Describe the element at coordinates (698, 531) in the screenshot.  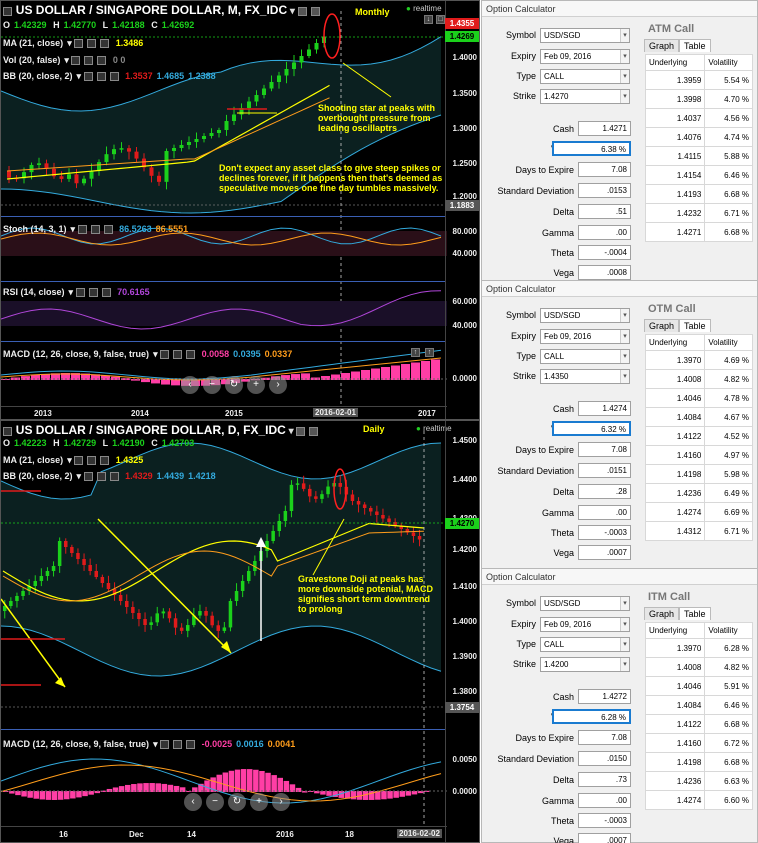
I see `table-row: 1.4312 6.71 %` at that location.